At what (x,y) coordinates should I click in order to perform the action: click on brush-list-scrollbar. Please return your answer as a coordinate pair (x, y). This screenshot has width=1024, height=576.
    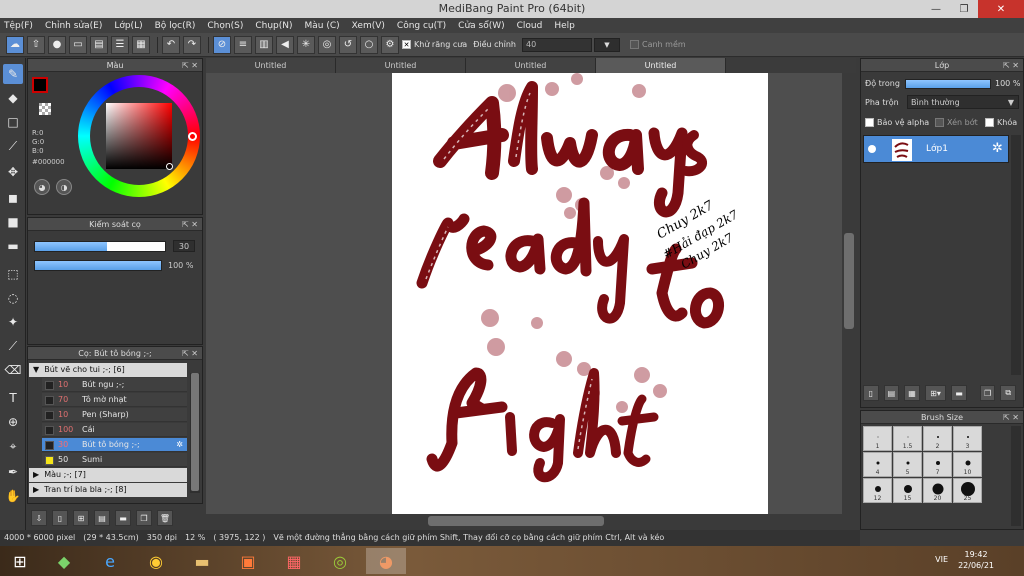
    Looking at the image, I should click on (195, 433).